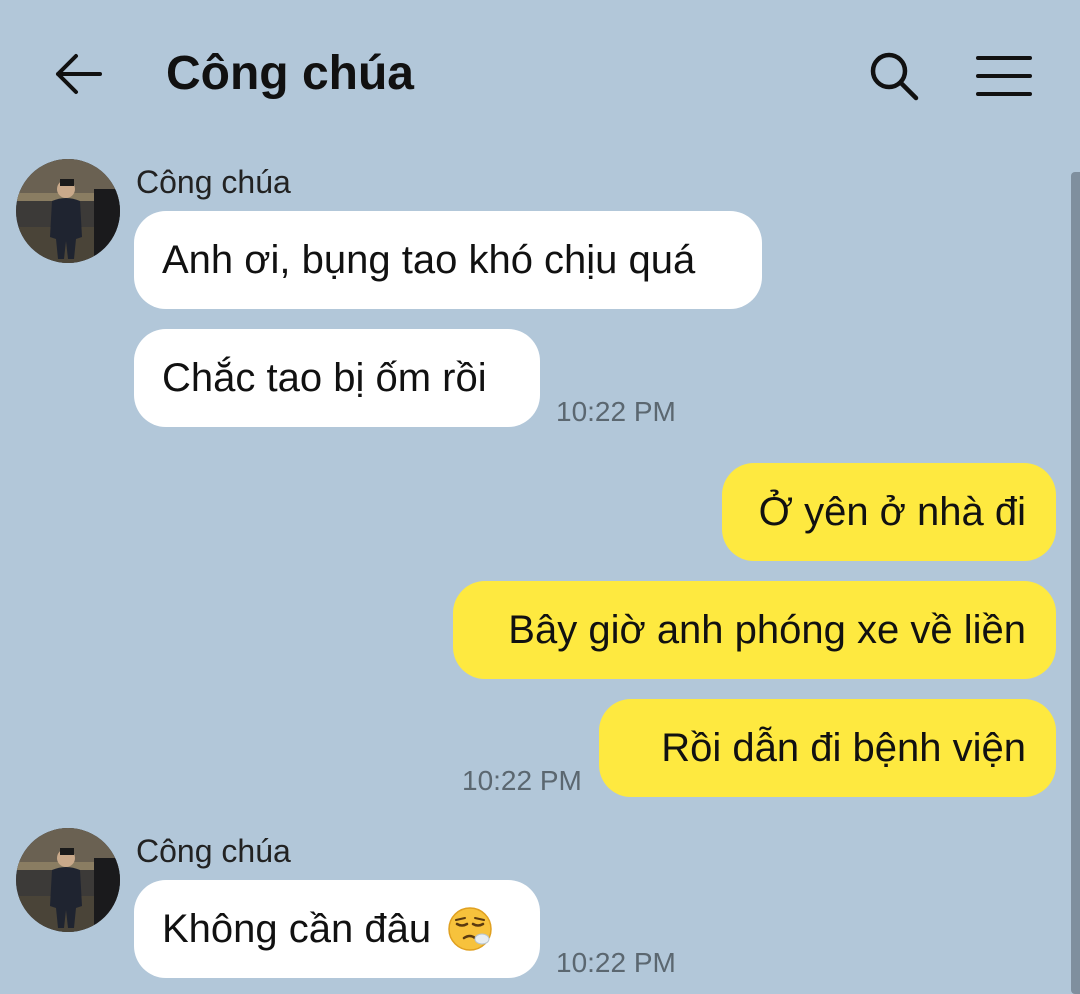 Image resolution: width=1080 pixels, height=994 pixels. What do you see at coordinates (290, 73) in the screenshot?
I see `chat-title: Công chúa` at bounding box center [290, 73].